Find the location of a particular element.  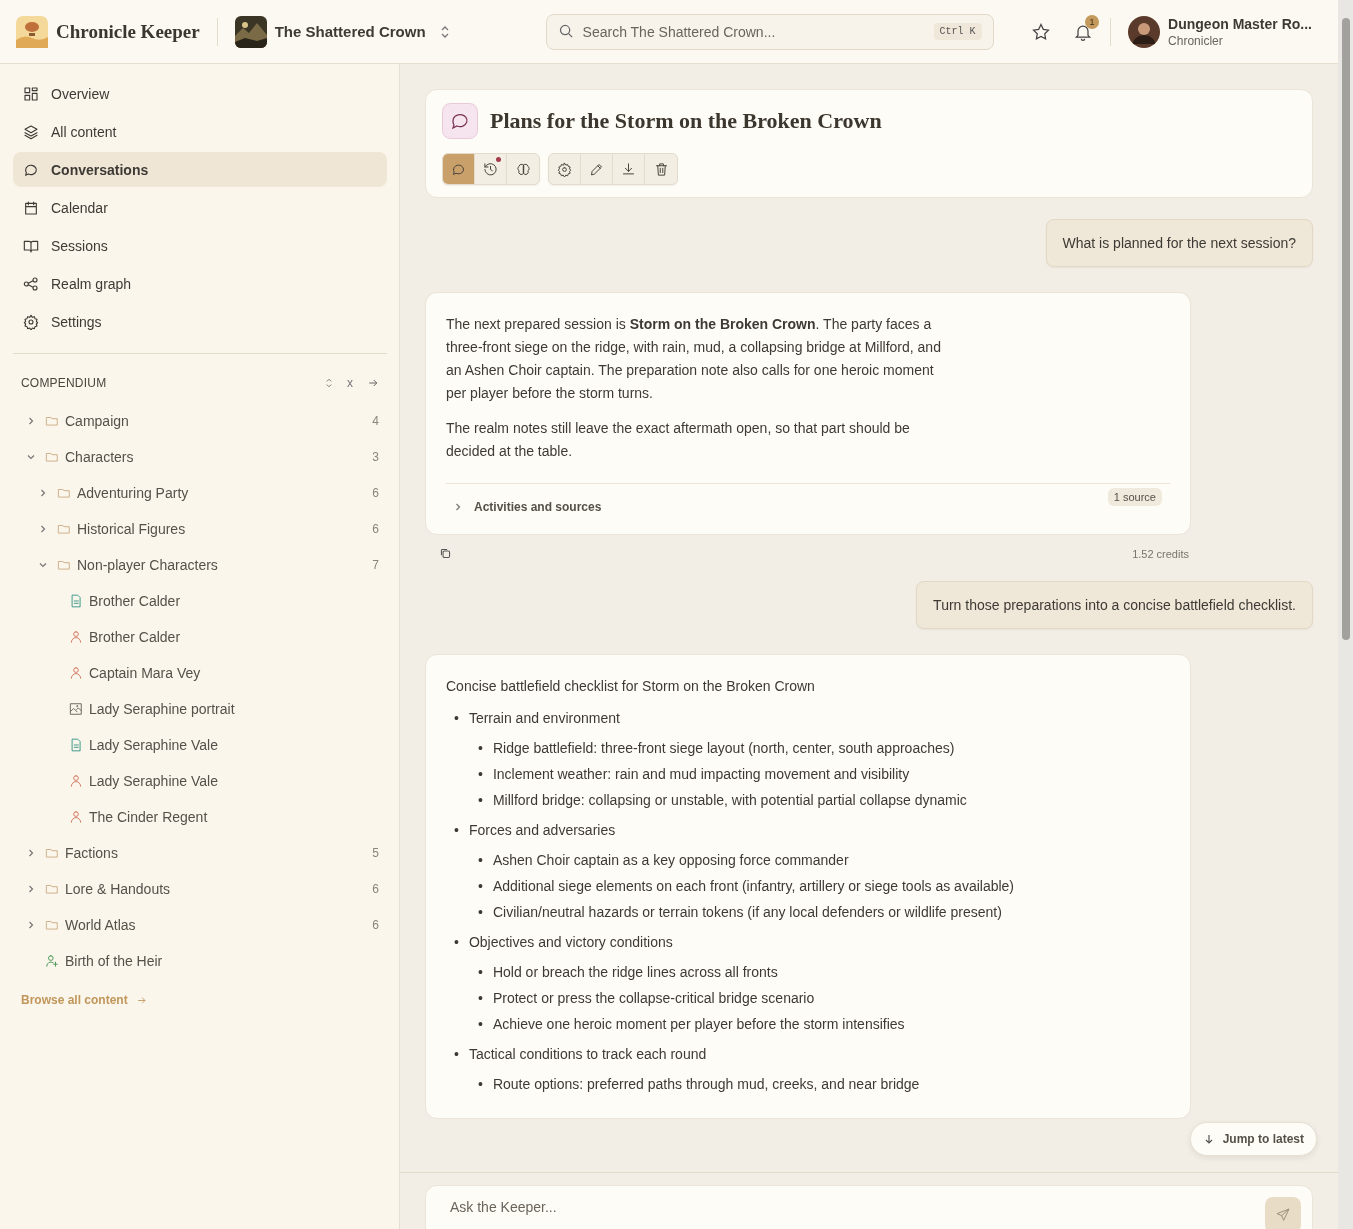

logo-icon is located at coordinates (32, 31).